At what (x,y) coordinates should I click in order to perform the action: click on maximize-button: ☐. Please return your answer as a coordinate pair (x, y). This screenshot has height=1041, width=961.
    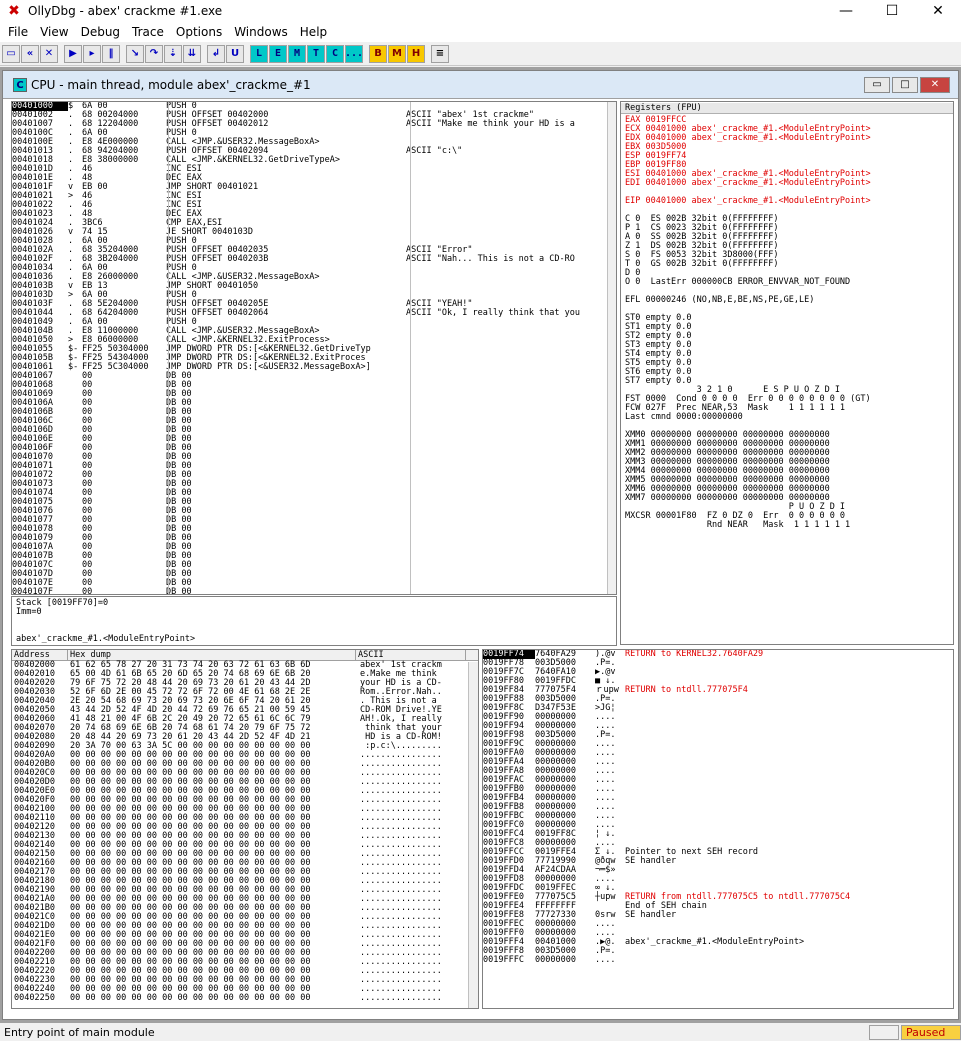
    Looking at the image, I should click on (892, 11).